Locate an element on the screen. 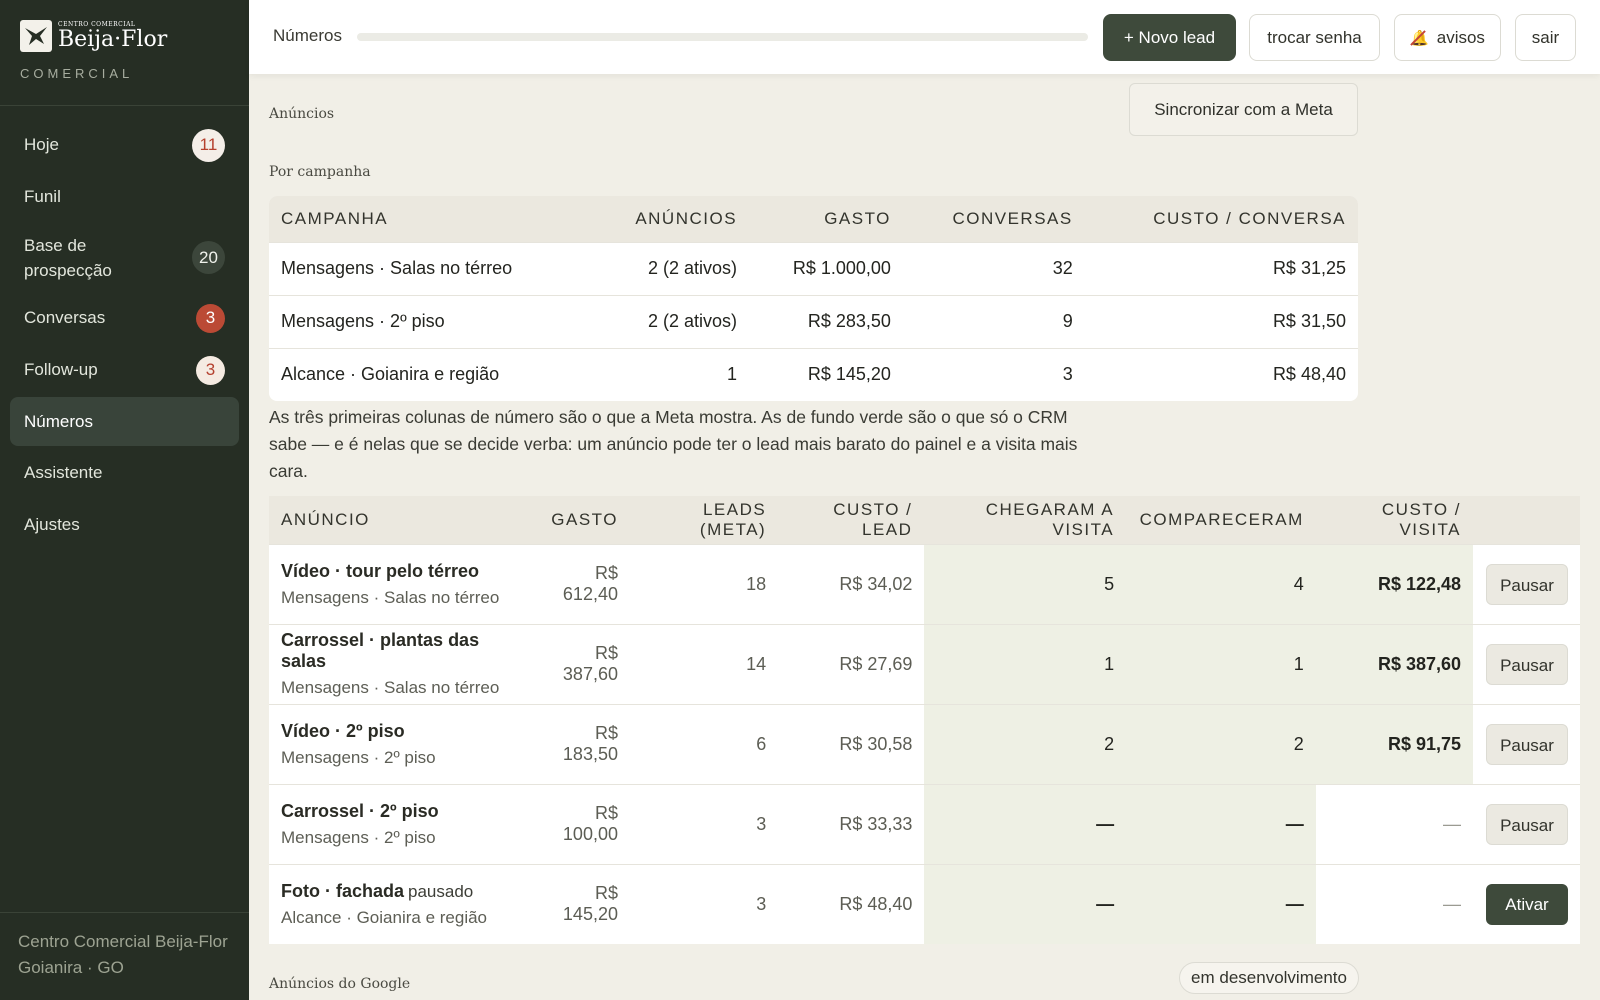 The height and width of the screenshot is (1000, 1600). ad-cost-per-lead: R$ 48,40 is located at coordinates (851, 903).